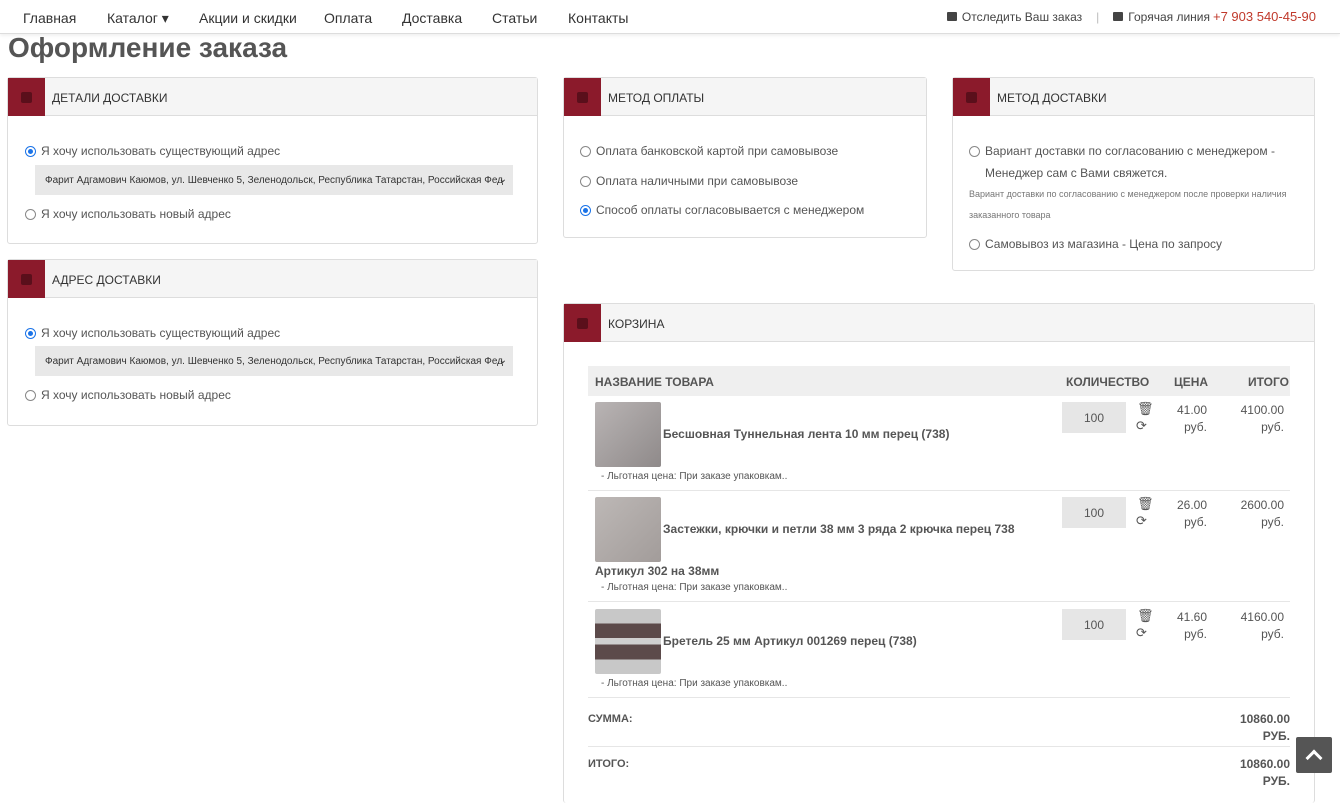 The image size is (1340, 803). I want to click on panel-title: КОРЗИНА, so click(636, 324).